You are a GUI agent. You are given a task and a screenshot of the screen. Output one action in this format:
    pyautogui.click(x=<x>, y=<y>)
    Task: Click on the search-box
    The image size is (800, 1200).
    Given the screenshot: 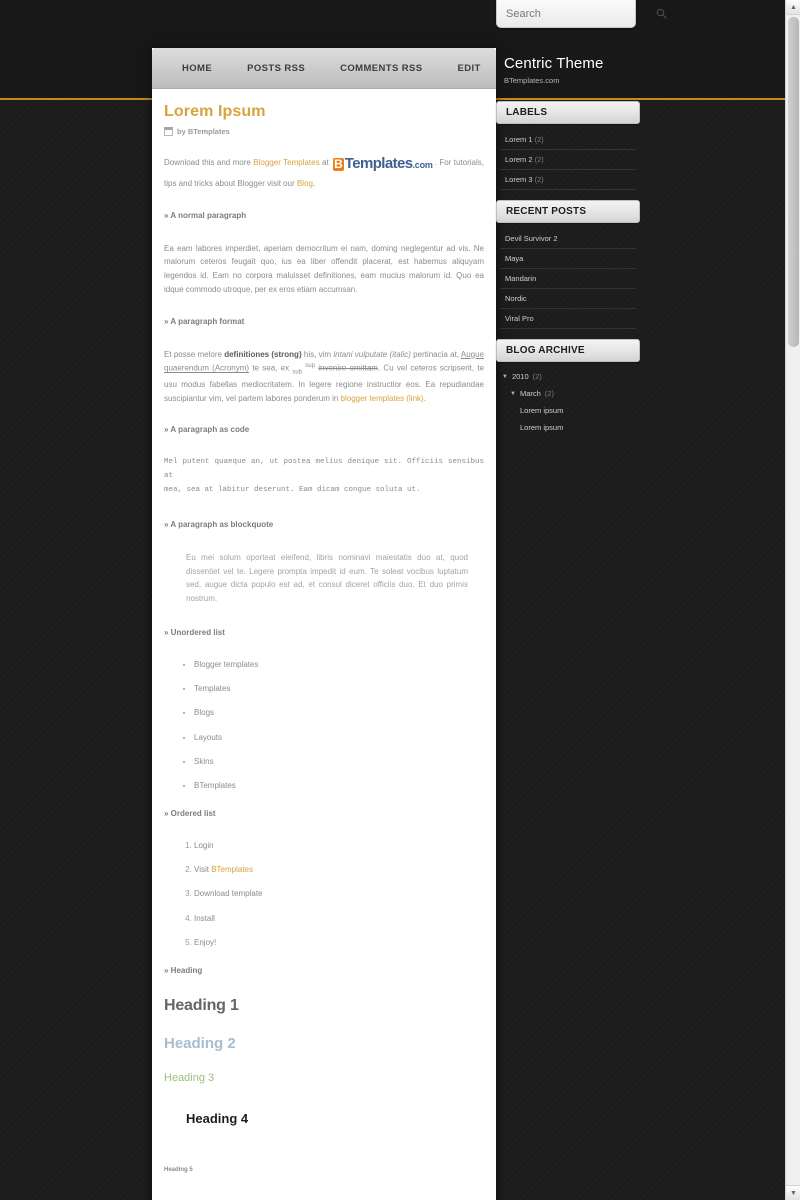 What is the action you would take?
    pyautogui.click(x=581, y=14)
    